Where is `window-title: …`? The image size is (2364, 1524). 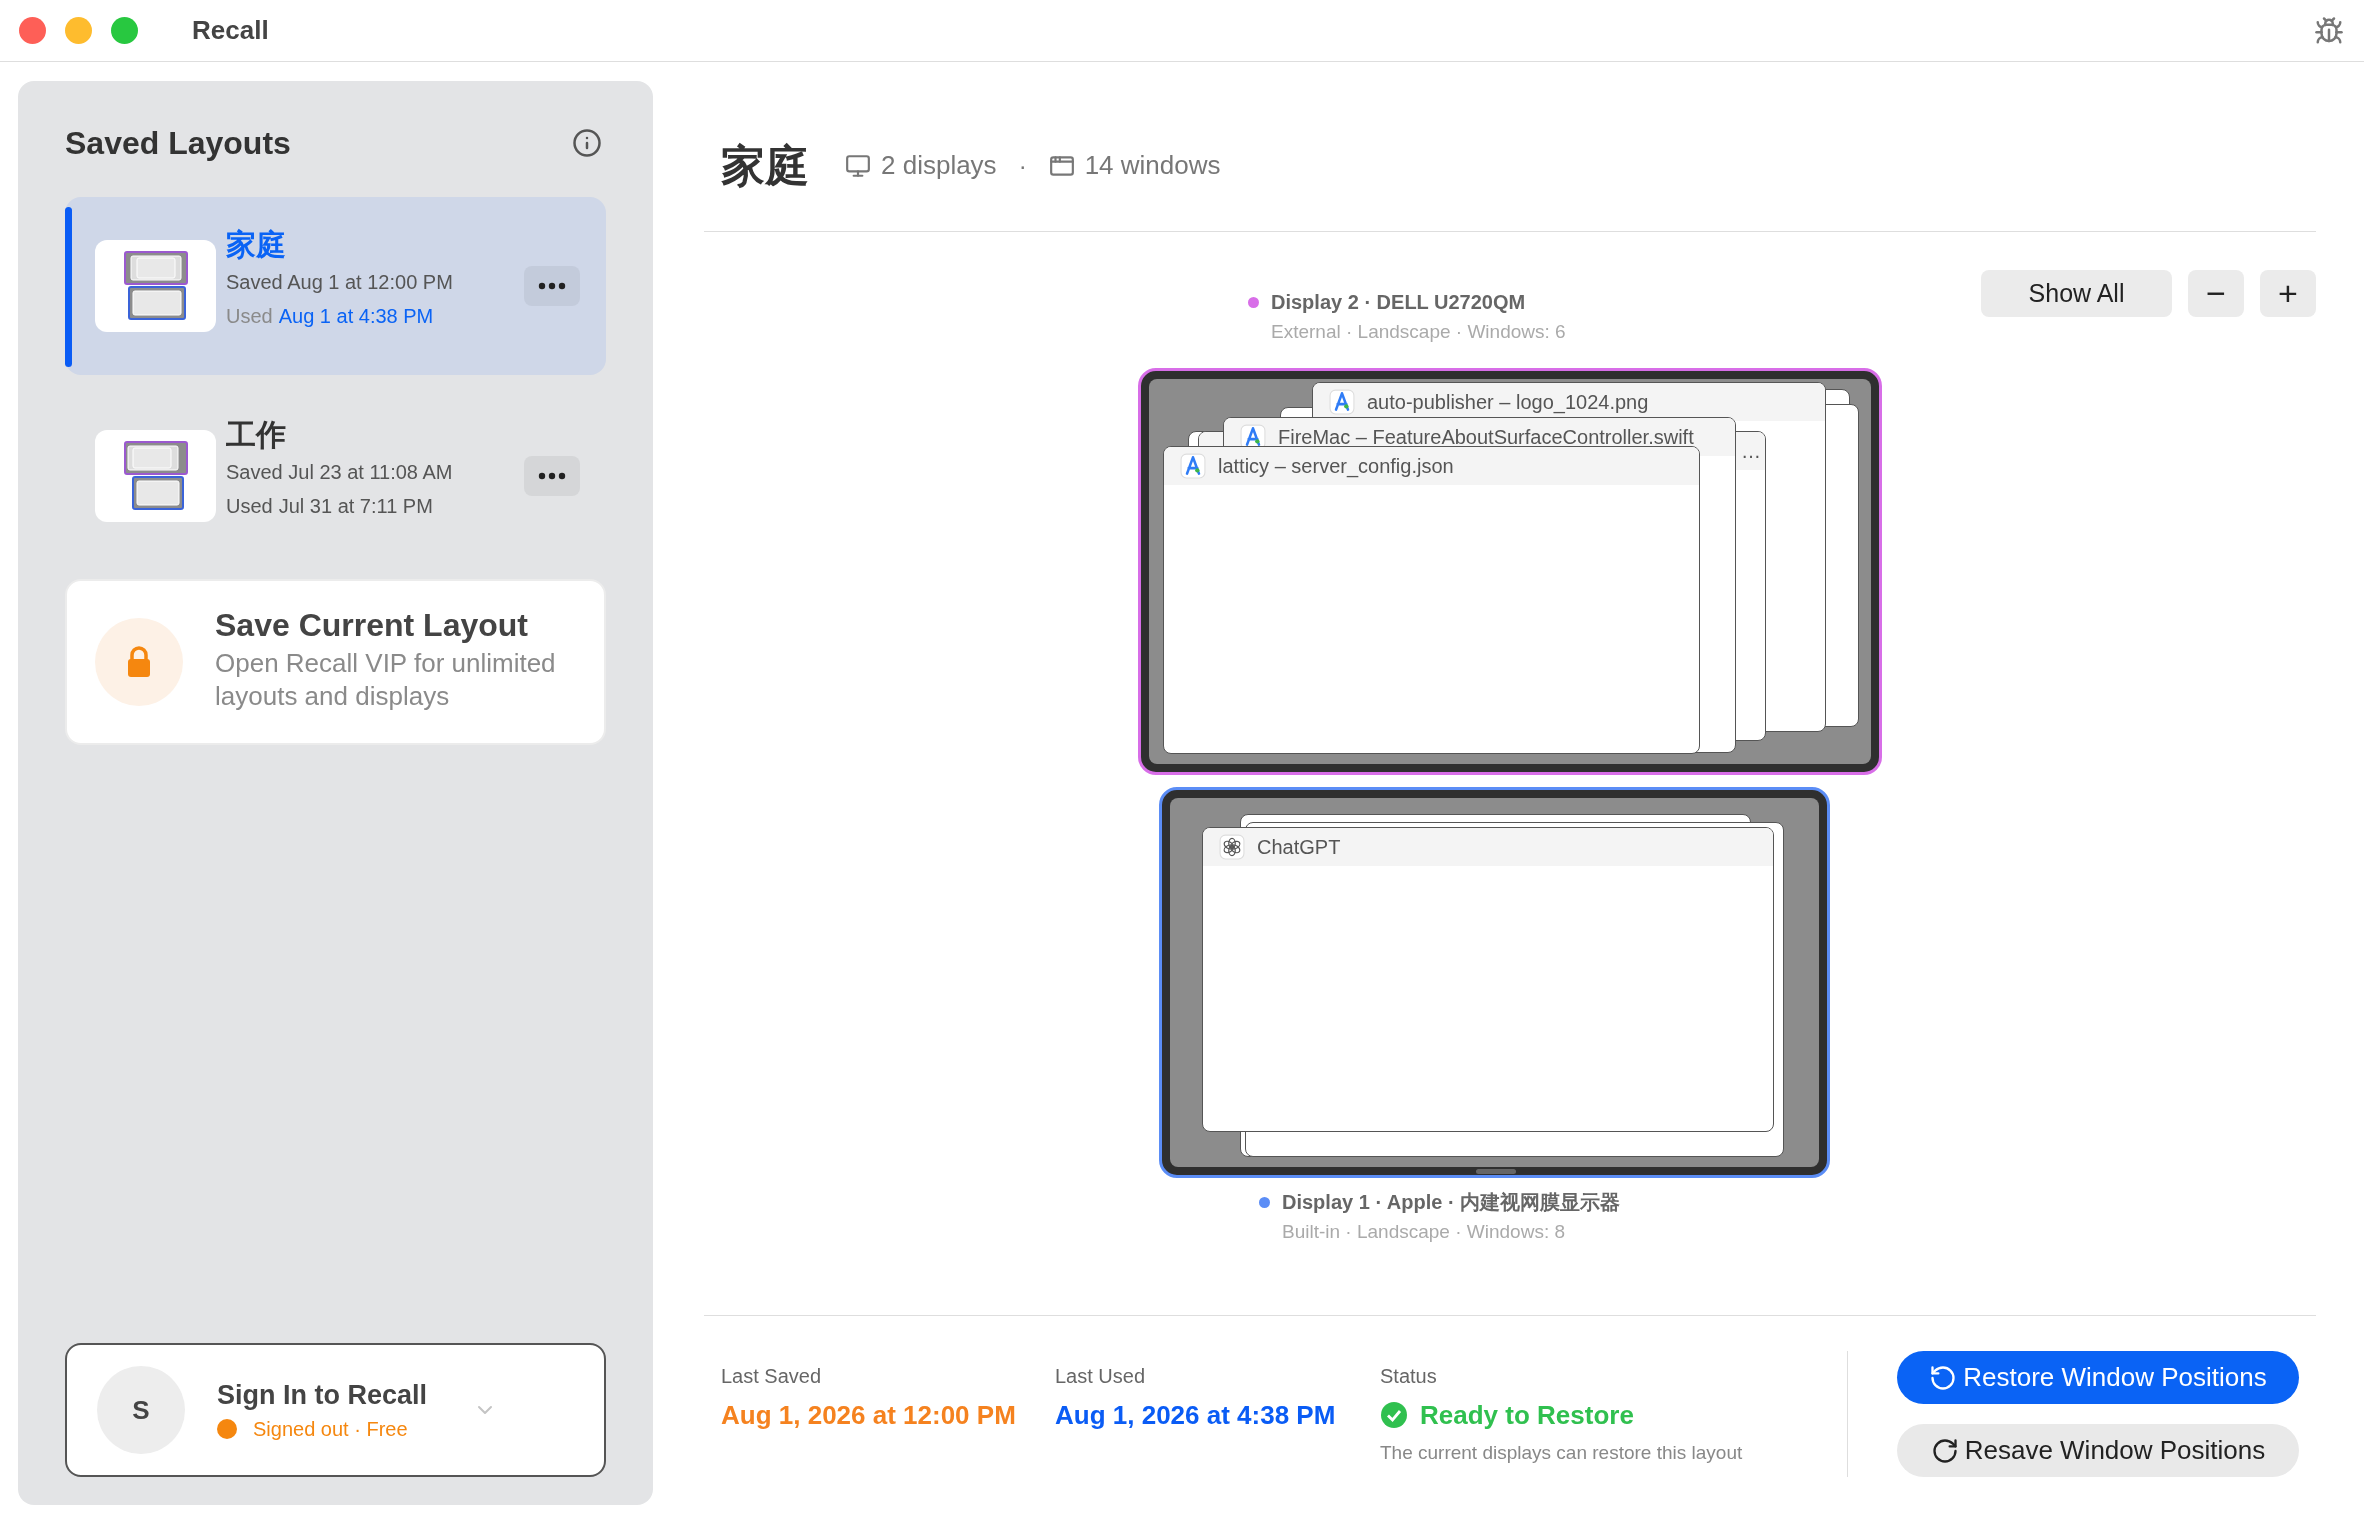
window-title: … is located at coordinates (1751, 451).